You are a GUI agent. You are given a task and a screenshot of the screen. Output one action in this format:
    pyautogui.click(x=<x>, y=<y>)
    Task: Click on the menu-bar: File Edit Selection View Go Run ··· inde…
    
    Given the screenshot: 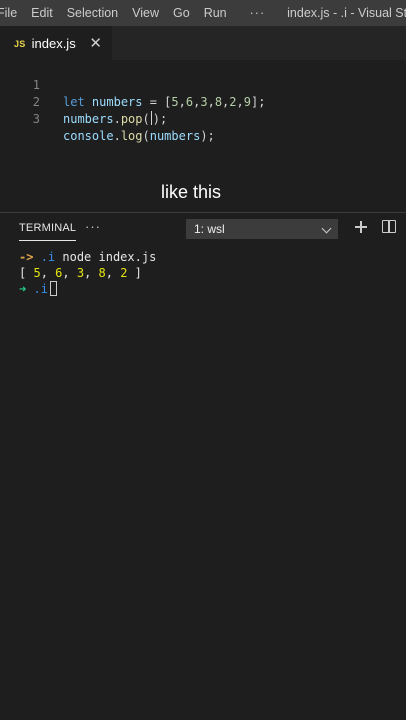 What is the action you would take?
    pyautogui.click(x=203, y=13)
    